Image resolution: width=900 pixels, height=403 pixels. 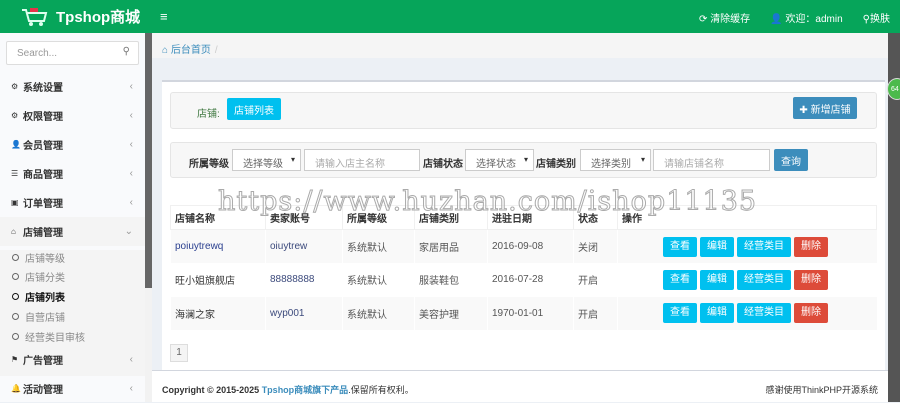 I want to click on sidebar-item-stores: ⌂ 店铺管理 ⌄, so click(x=72, y=231).